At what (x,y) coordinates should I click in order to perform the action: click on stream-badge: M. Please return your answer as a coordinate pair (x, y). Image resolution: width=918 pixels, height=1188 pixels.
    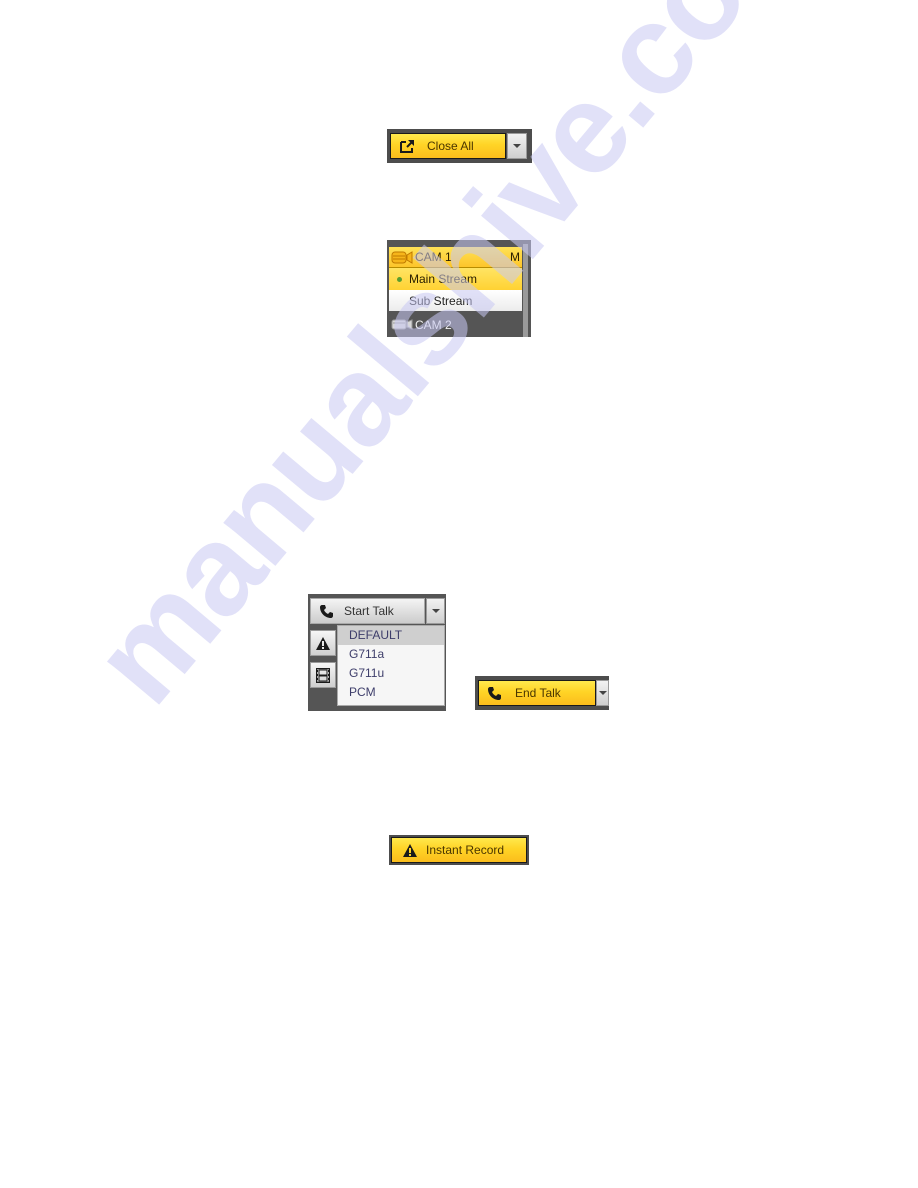
    Looking at the image, I should click on (515, 257).